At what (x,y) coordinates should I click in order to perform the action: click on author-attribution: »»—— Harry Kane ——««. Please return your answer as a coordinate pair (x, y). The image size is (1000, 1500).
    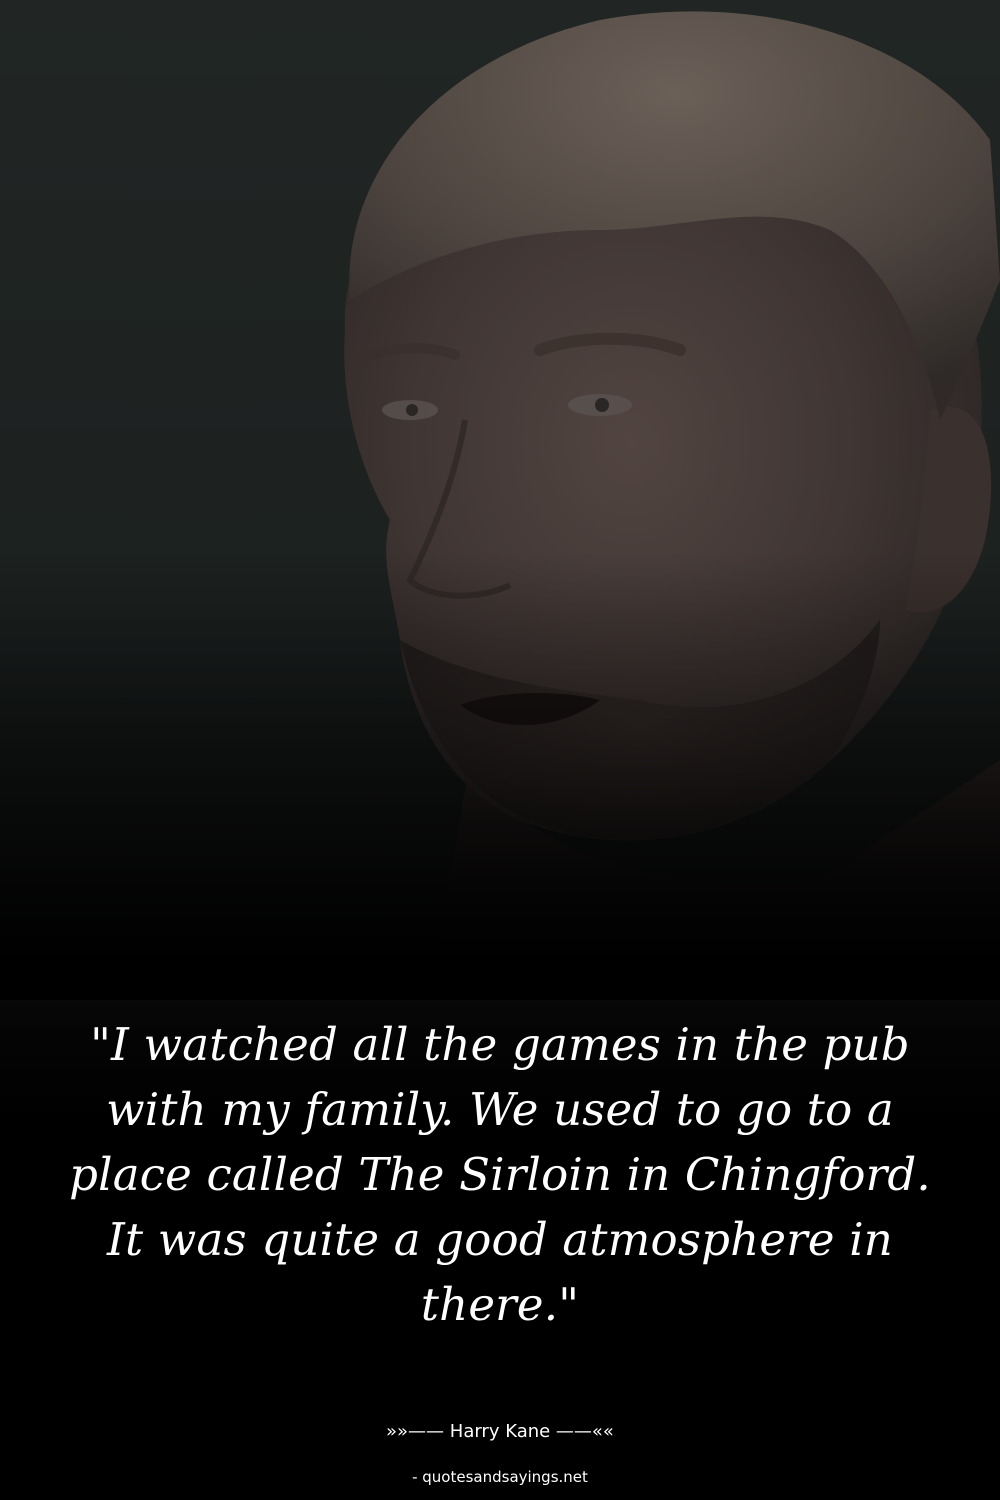
    Looking at the image, I should click on (500, 1431).